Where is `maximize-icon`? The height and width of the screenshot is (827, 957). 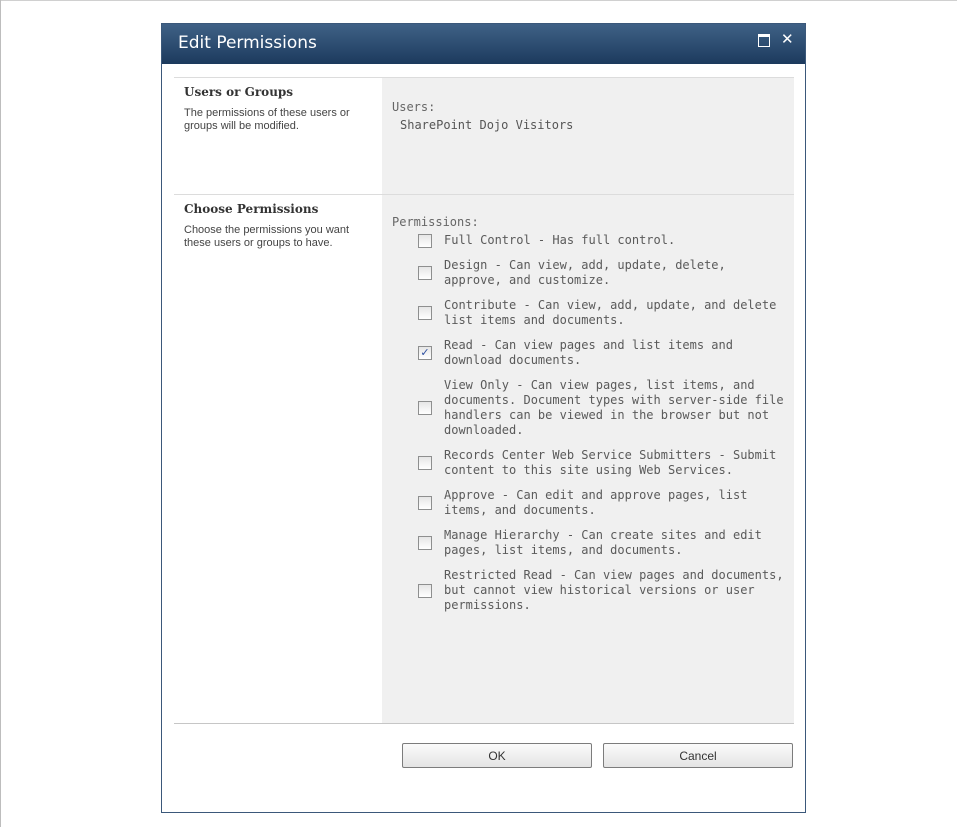
maximize-icon is located at coordinates (764, 40).